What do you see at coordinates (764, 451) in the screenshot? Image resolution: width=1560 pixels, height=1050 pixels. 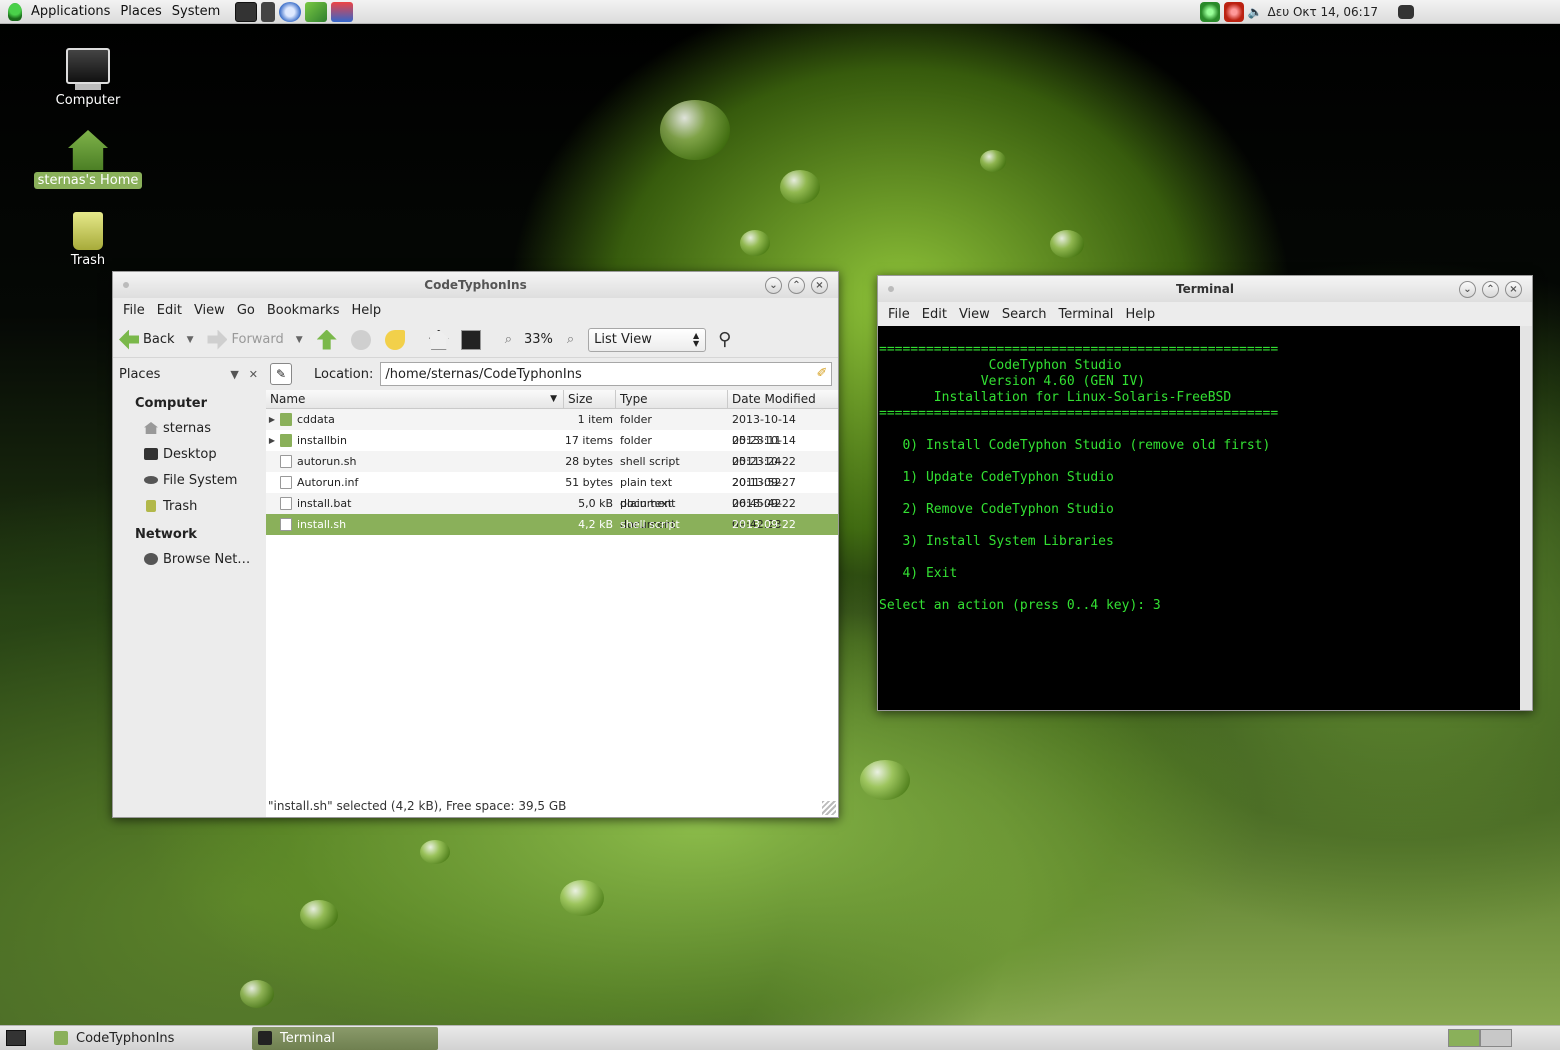 I see `file-date: 2013-10-14 05:23:24` at bounding box center [764, 451].